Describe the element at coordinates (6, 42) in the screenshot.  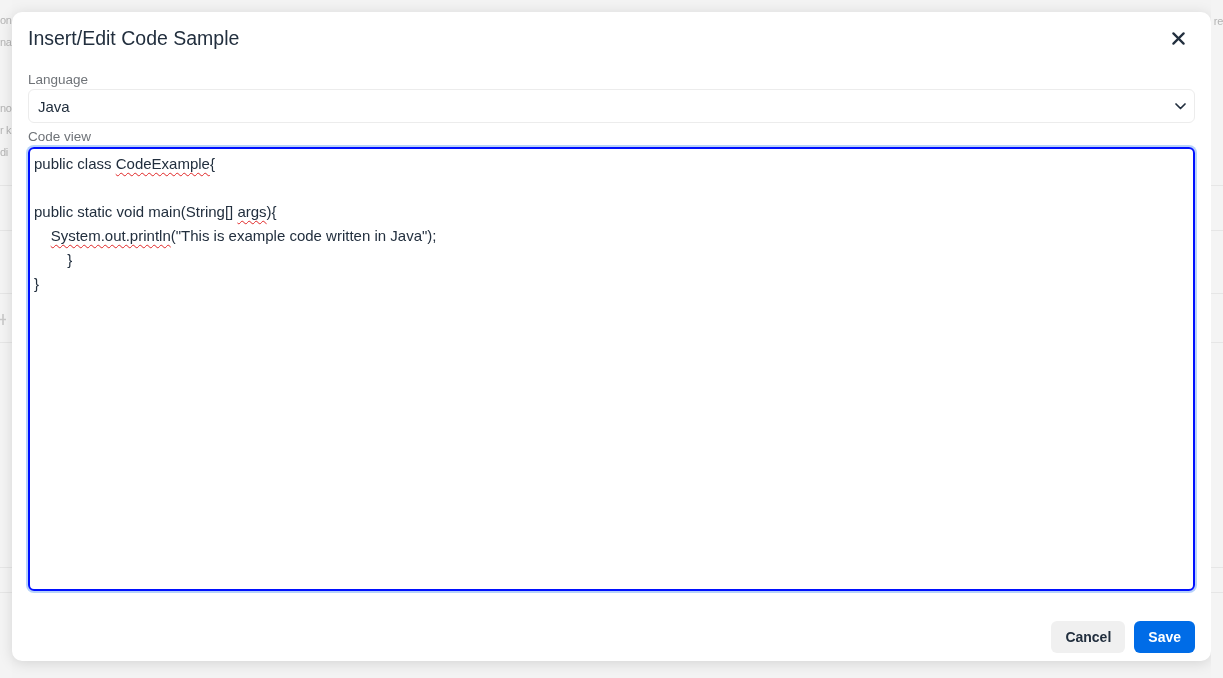
I see `background-text: na` at that location.